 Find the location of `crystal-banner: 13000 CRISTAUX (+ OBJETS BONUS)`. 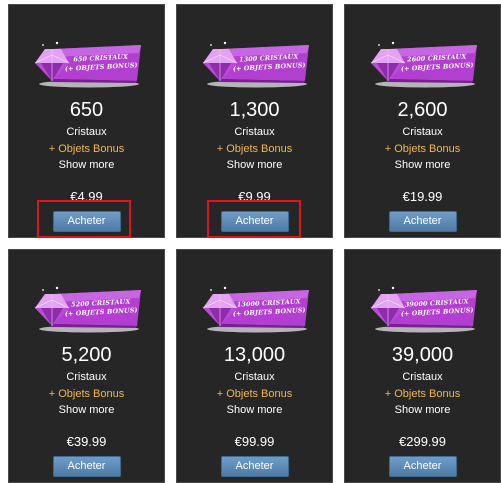

crystal-banner: 13000 CRISTAUX (+ OBJETS BONUS) is located at coordinates (255, 310).